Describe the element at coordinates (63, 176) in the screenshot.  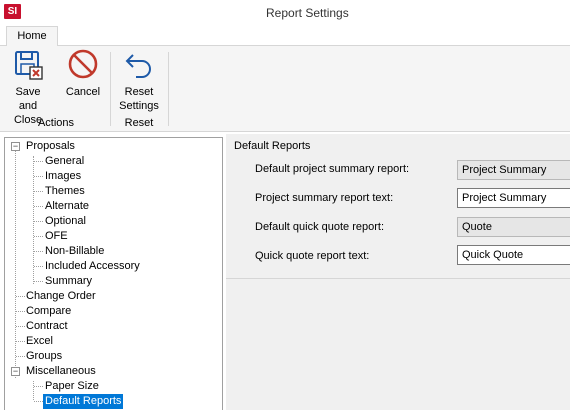
I see `tree-node-images: Images` at that location.